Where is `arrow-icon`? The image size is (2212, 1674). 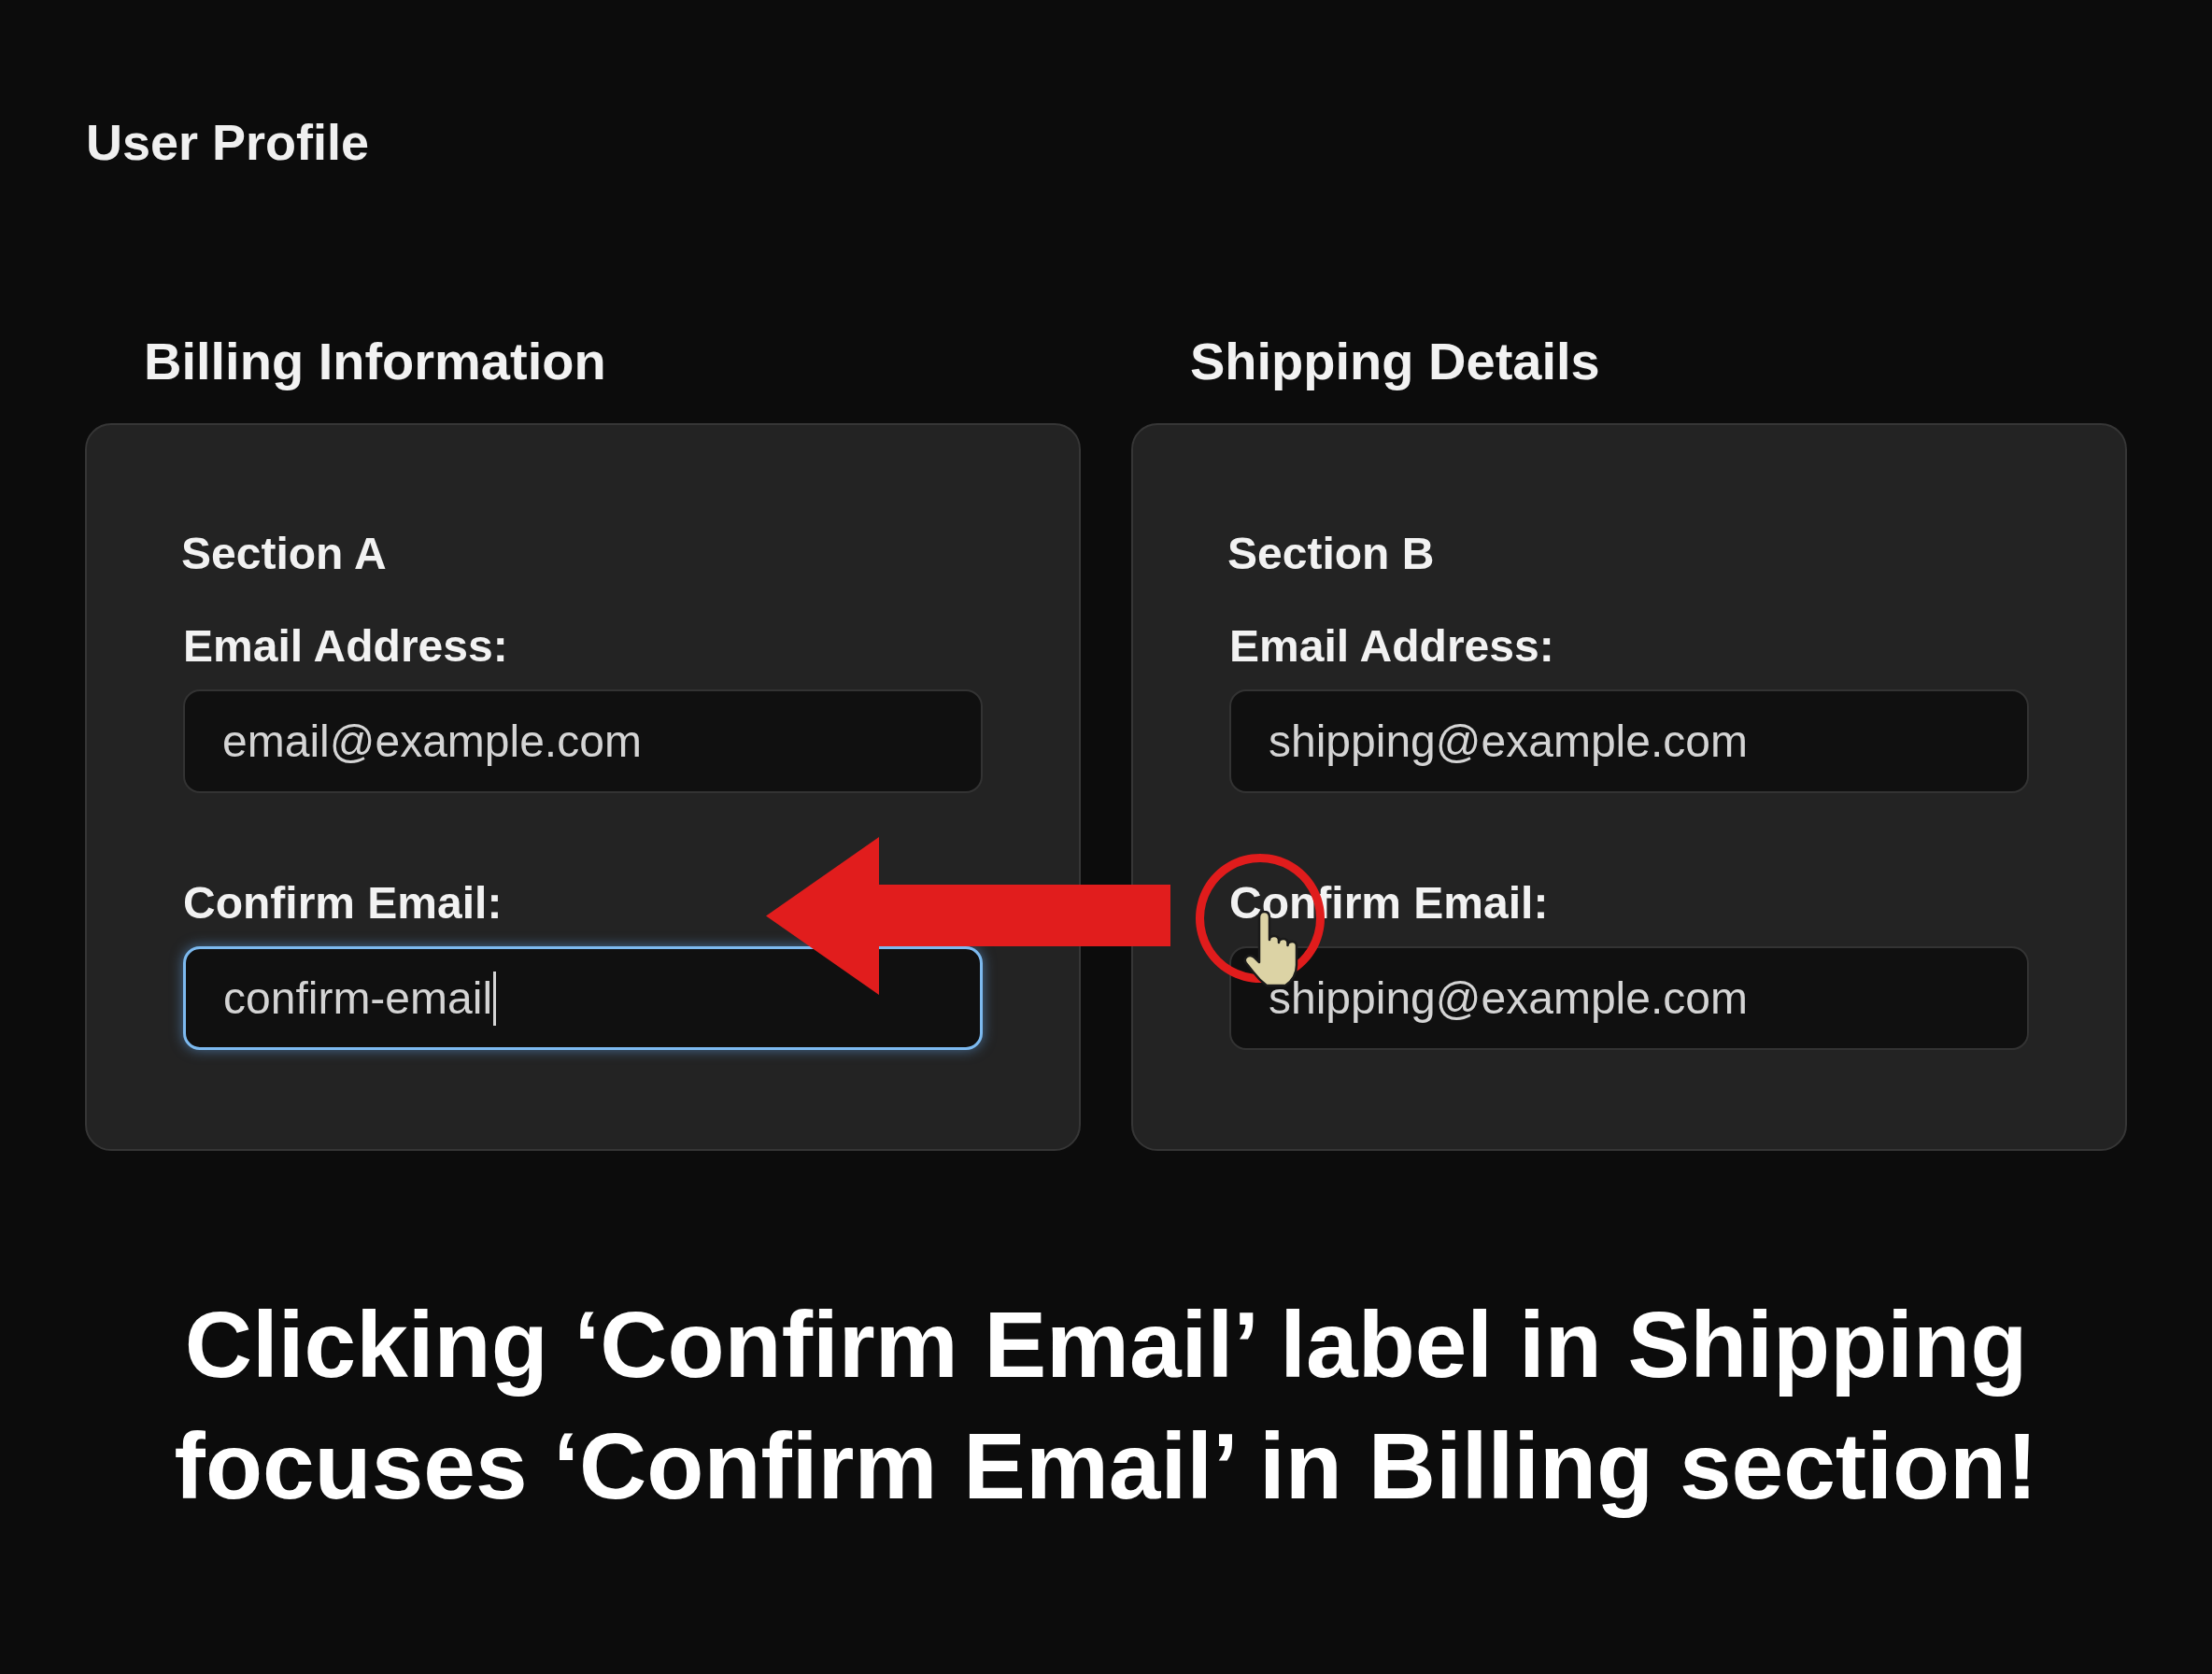
arrow-icon is located at coordinates (968, 916).